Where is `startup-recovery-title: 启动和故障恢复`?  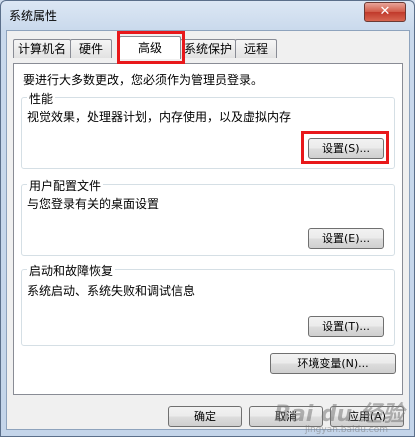 startup-recovery-title: 启动和故障恢复 is located at coordinates (71, 270).